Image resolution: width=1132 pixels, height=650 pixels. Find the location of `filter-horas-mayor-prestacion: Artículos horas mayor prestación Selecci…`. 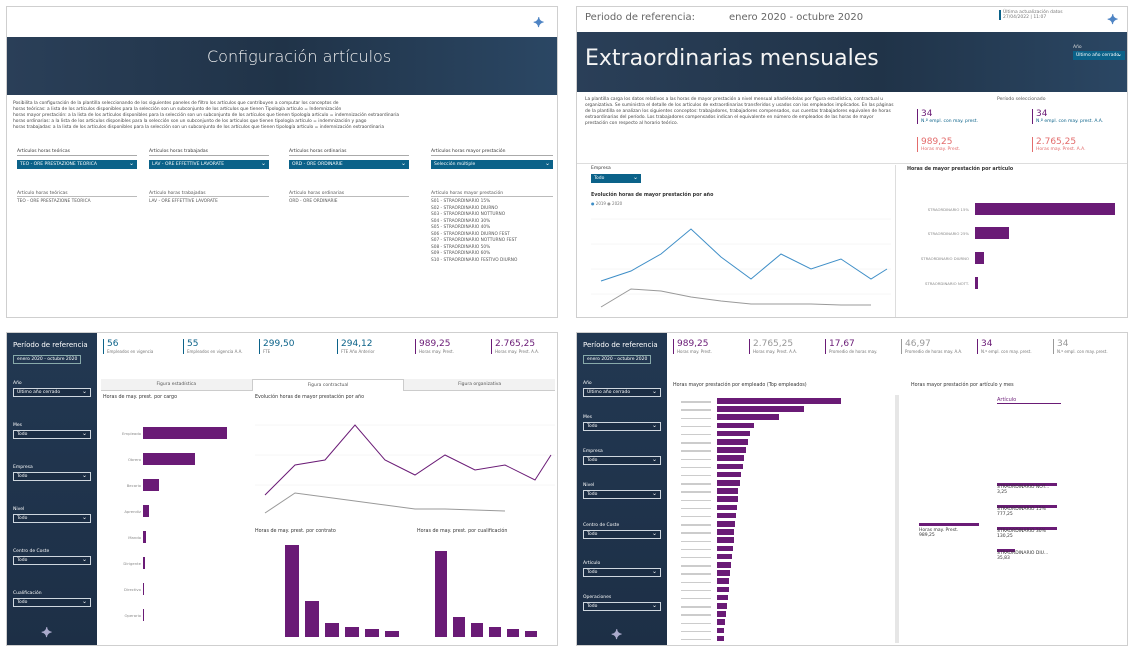

filter-horas-mayor-prestacion: Artículos horas mayor prestación Selecci… is located at coordinates (492, 159).